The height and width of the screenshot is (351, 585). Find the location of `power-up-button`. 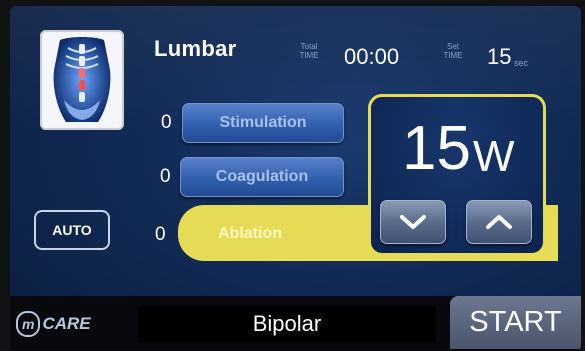

power-up-button is located at coordinates (499, 222).